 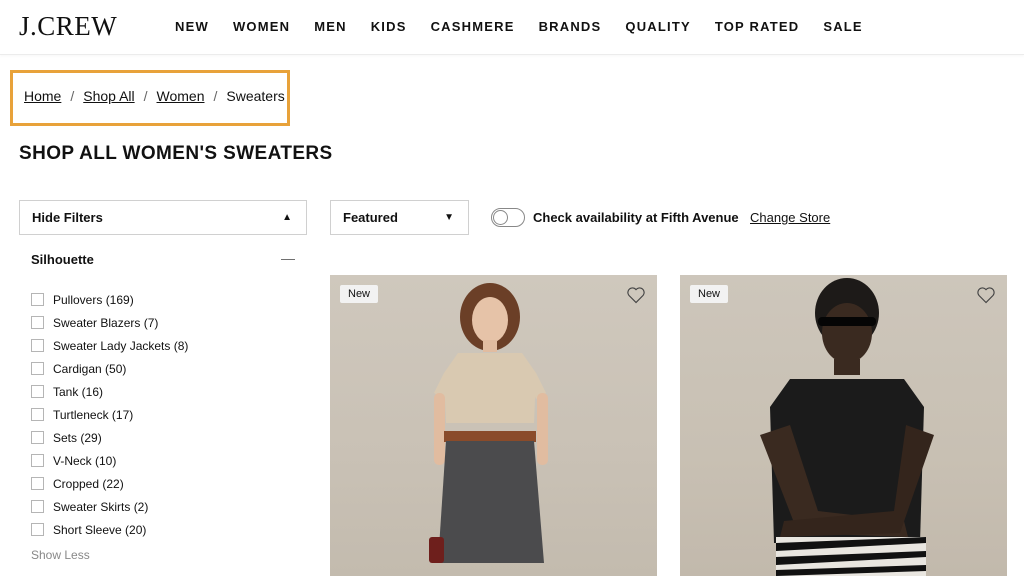 What do you see at coordinates (330, 26) in the screenshot?
I see `nav-men: MEN` at bounding box center [330, 26].